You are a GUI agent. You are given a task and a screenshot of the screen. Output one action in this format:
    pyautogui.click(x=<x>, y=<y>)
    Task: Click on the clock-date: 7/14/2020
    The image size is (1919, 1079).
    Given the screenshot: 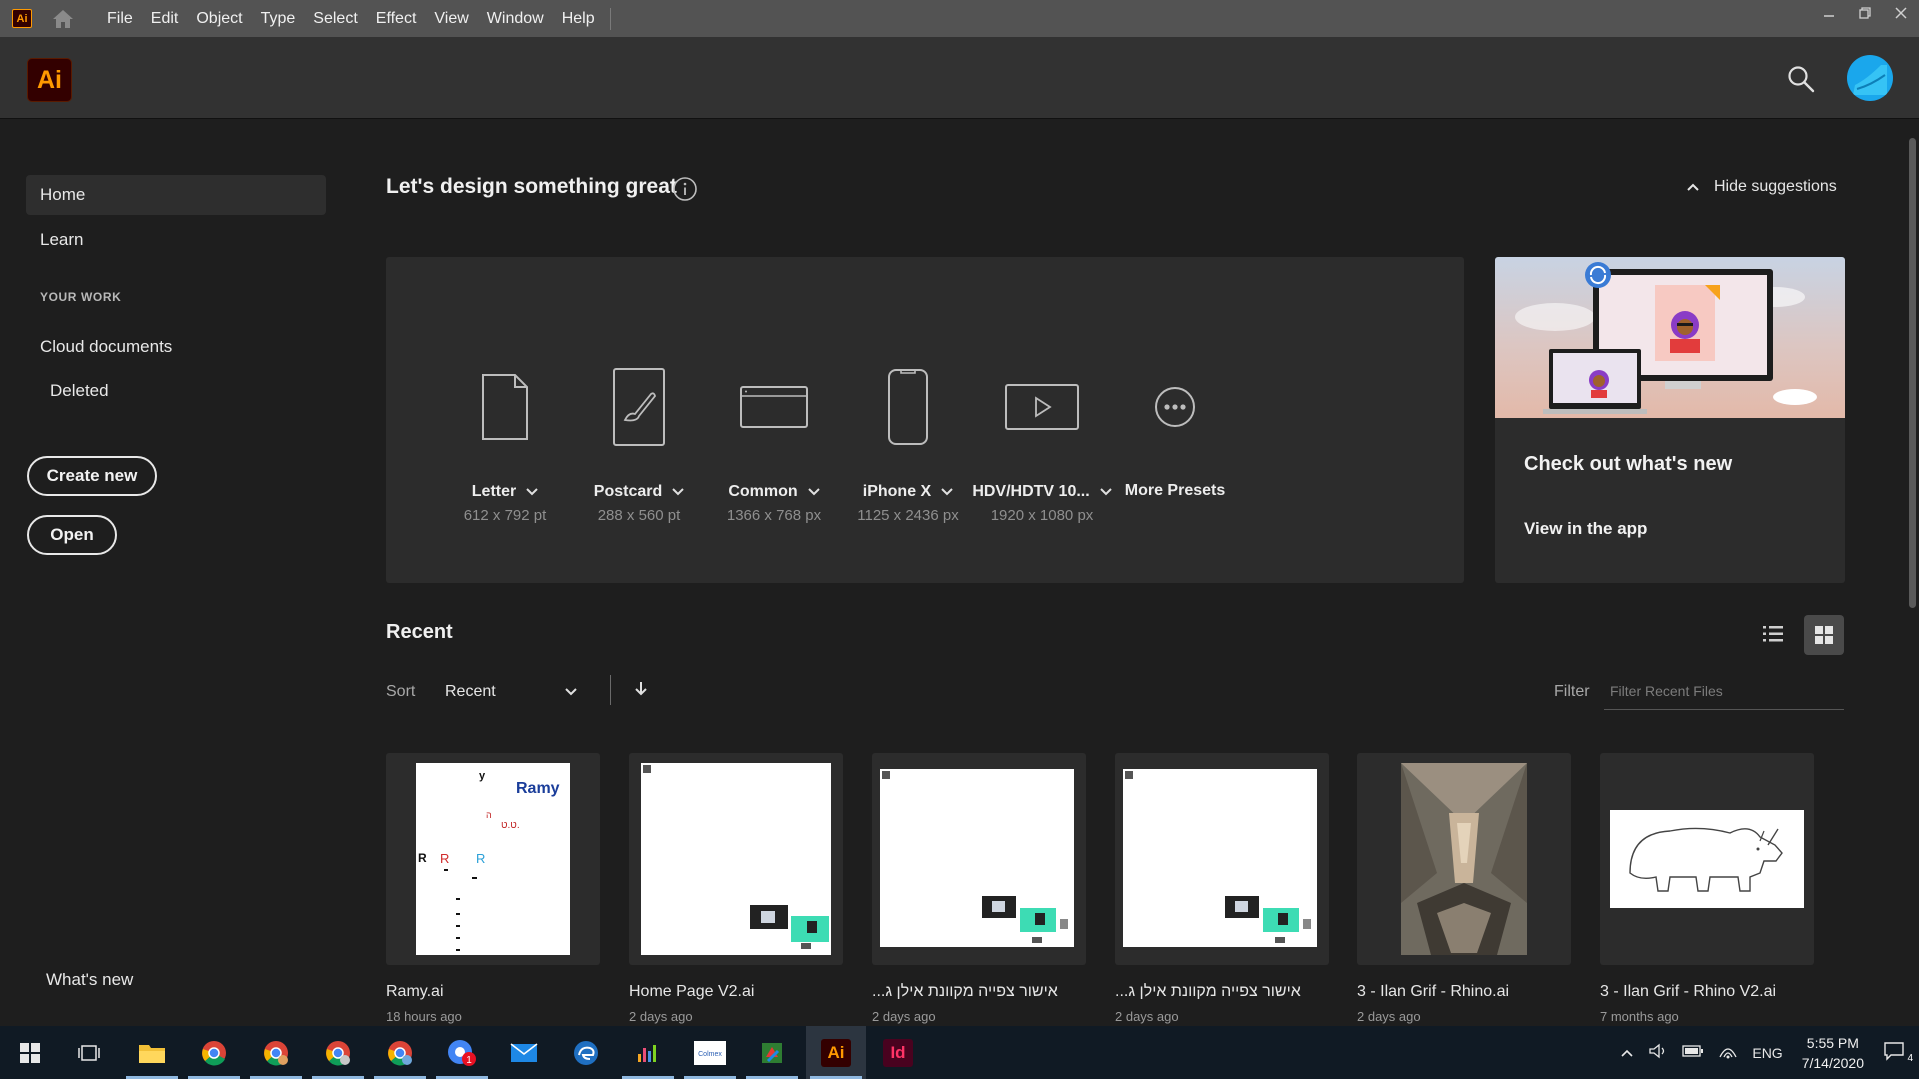 What is the action you would take?
    pyautogui.click(x=1832, y=1062)
    